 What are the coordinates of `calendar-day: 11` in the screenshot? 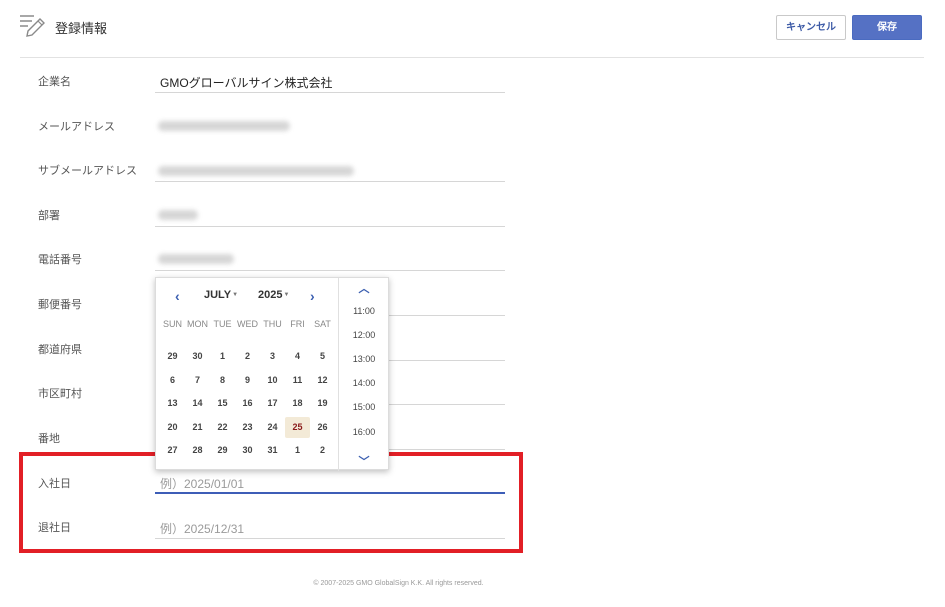 It's located at (297, 380).